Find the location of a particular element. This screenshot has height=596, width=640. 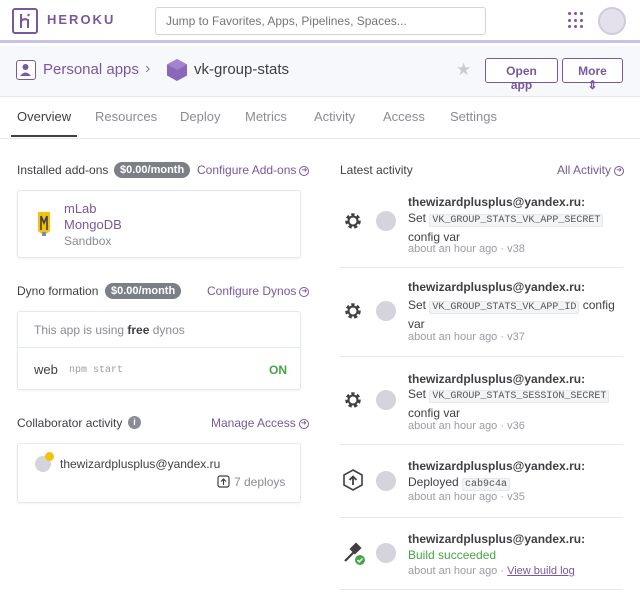

activity-code: VK_GROUP_STATS_SESSION_SECRET is located at coordinates (519, 396).